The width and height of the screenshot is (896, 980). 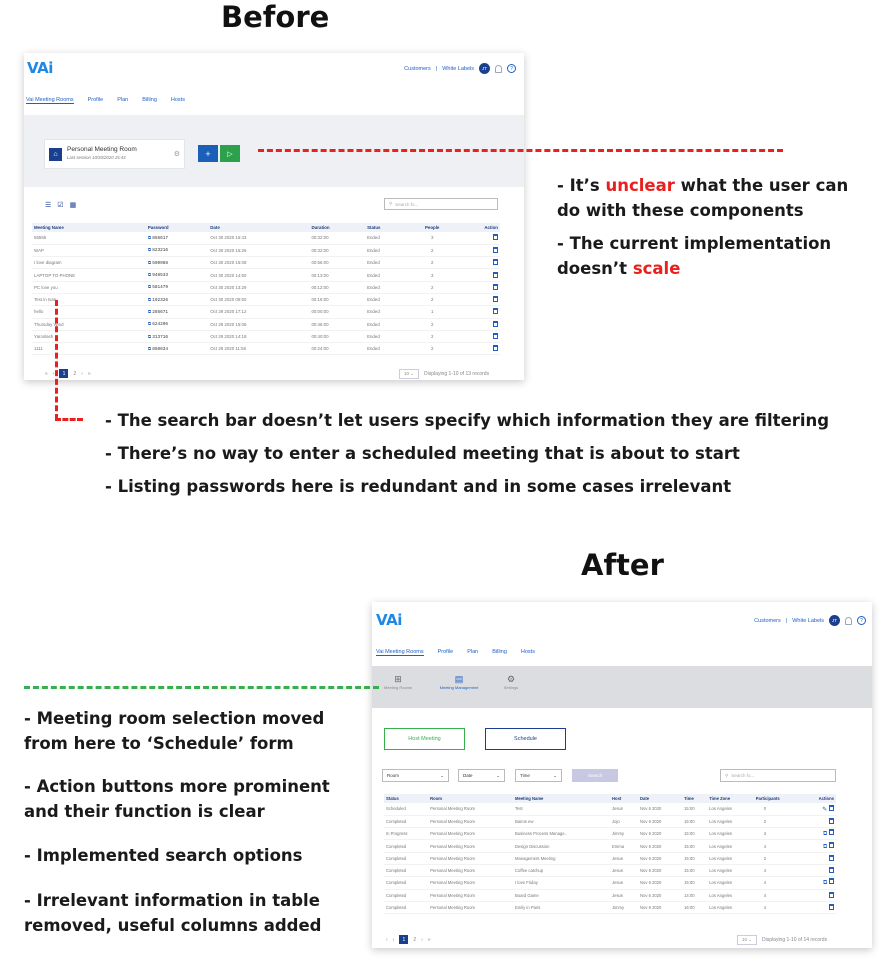 What do you see at coordinates (177, 275) in the screenshot?
I see `password-cell: ⧉ 948533` at bounding box center [177, 275].